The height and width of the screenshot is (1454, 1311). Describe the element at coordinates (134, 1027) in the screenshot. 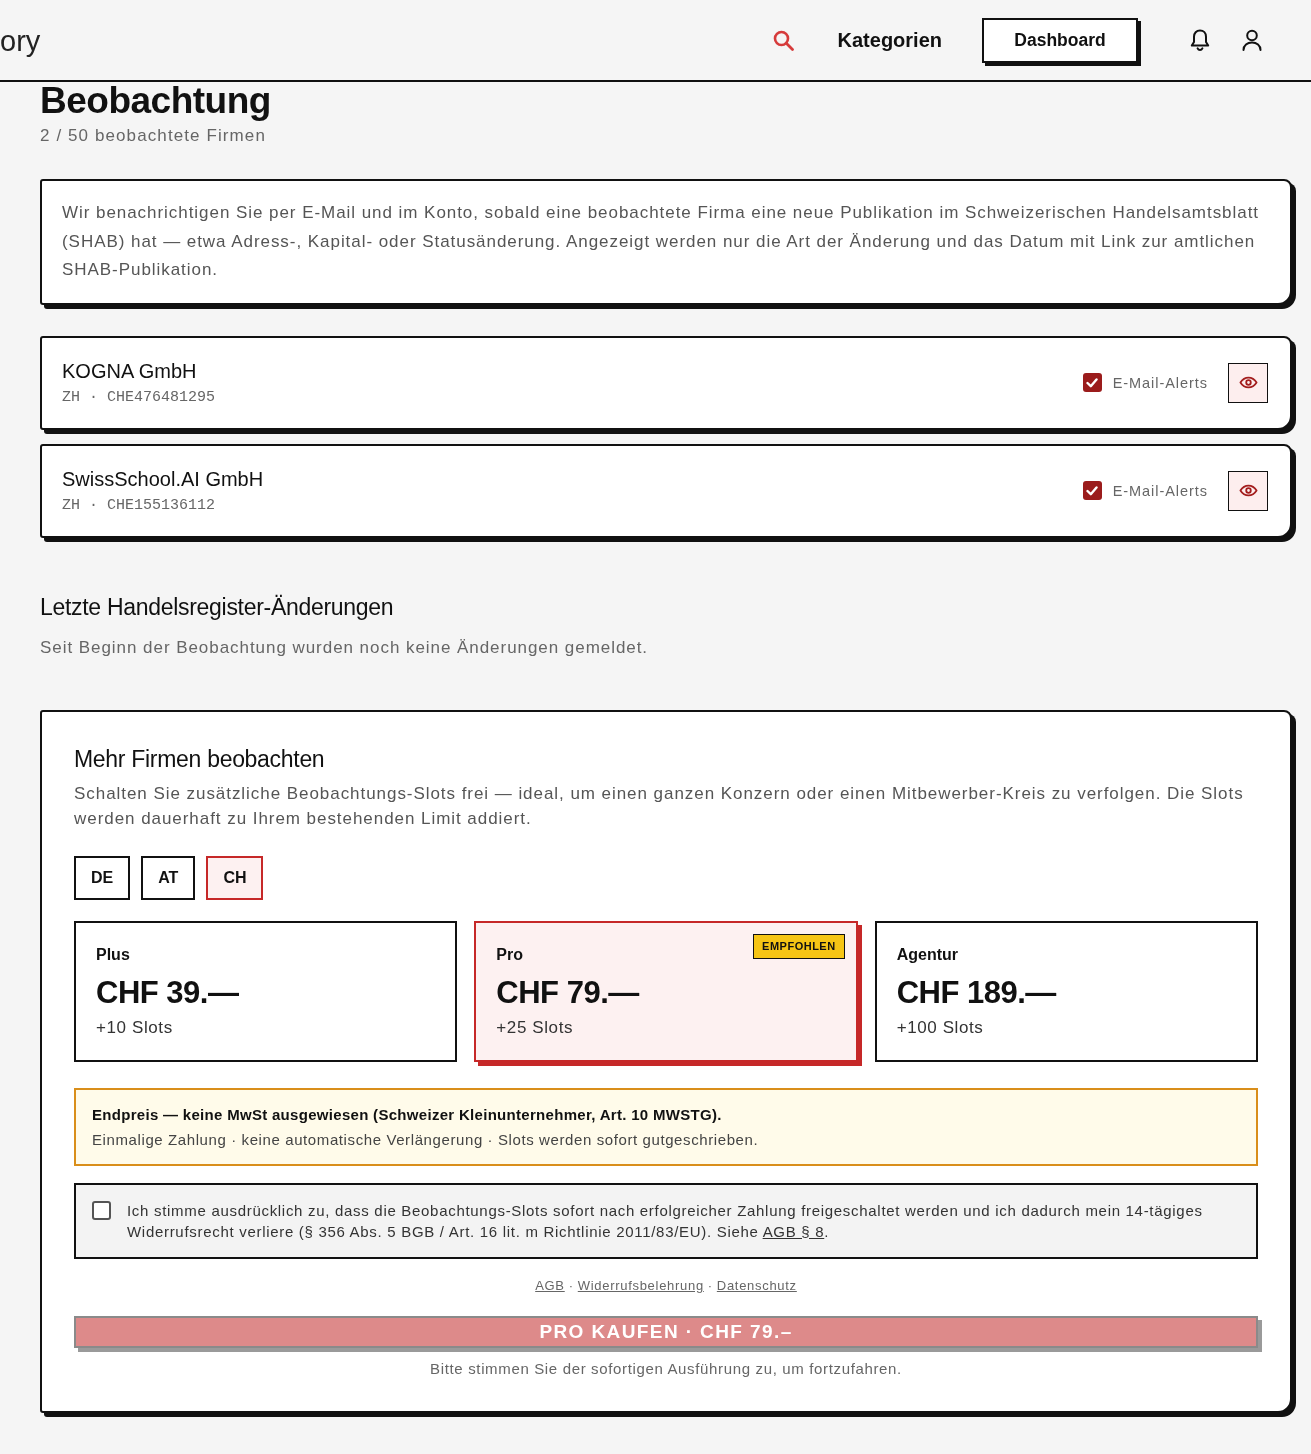

I see `plan-slots: +10 Slots` at that location.